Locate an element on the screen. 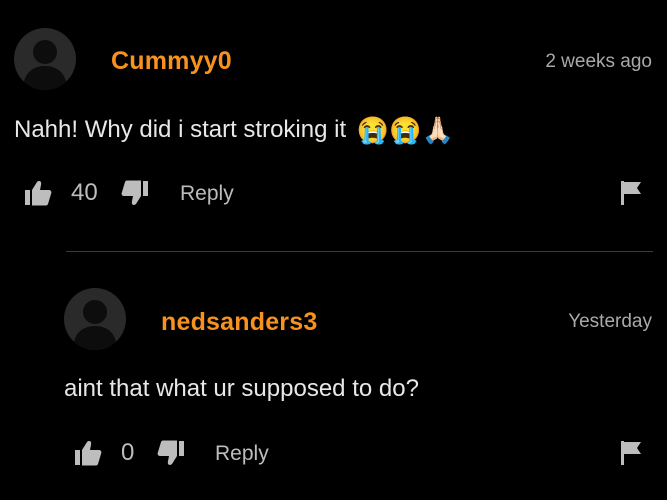 Image resolution: width=667 pixels, height=500 pixels. timestamp: 2 weeks ago is located at coordinates (598, 61).